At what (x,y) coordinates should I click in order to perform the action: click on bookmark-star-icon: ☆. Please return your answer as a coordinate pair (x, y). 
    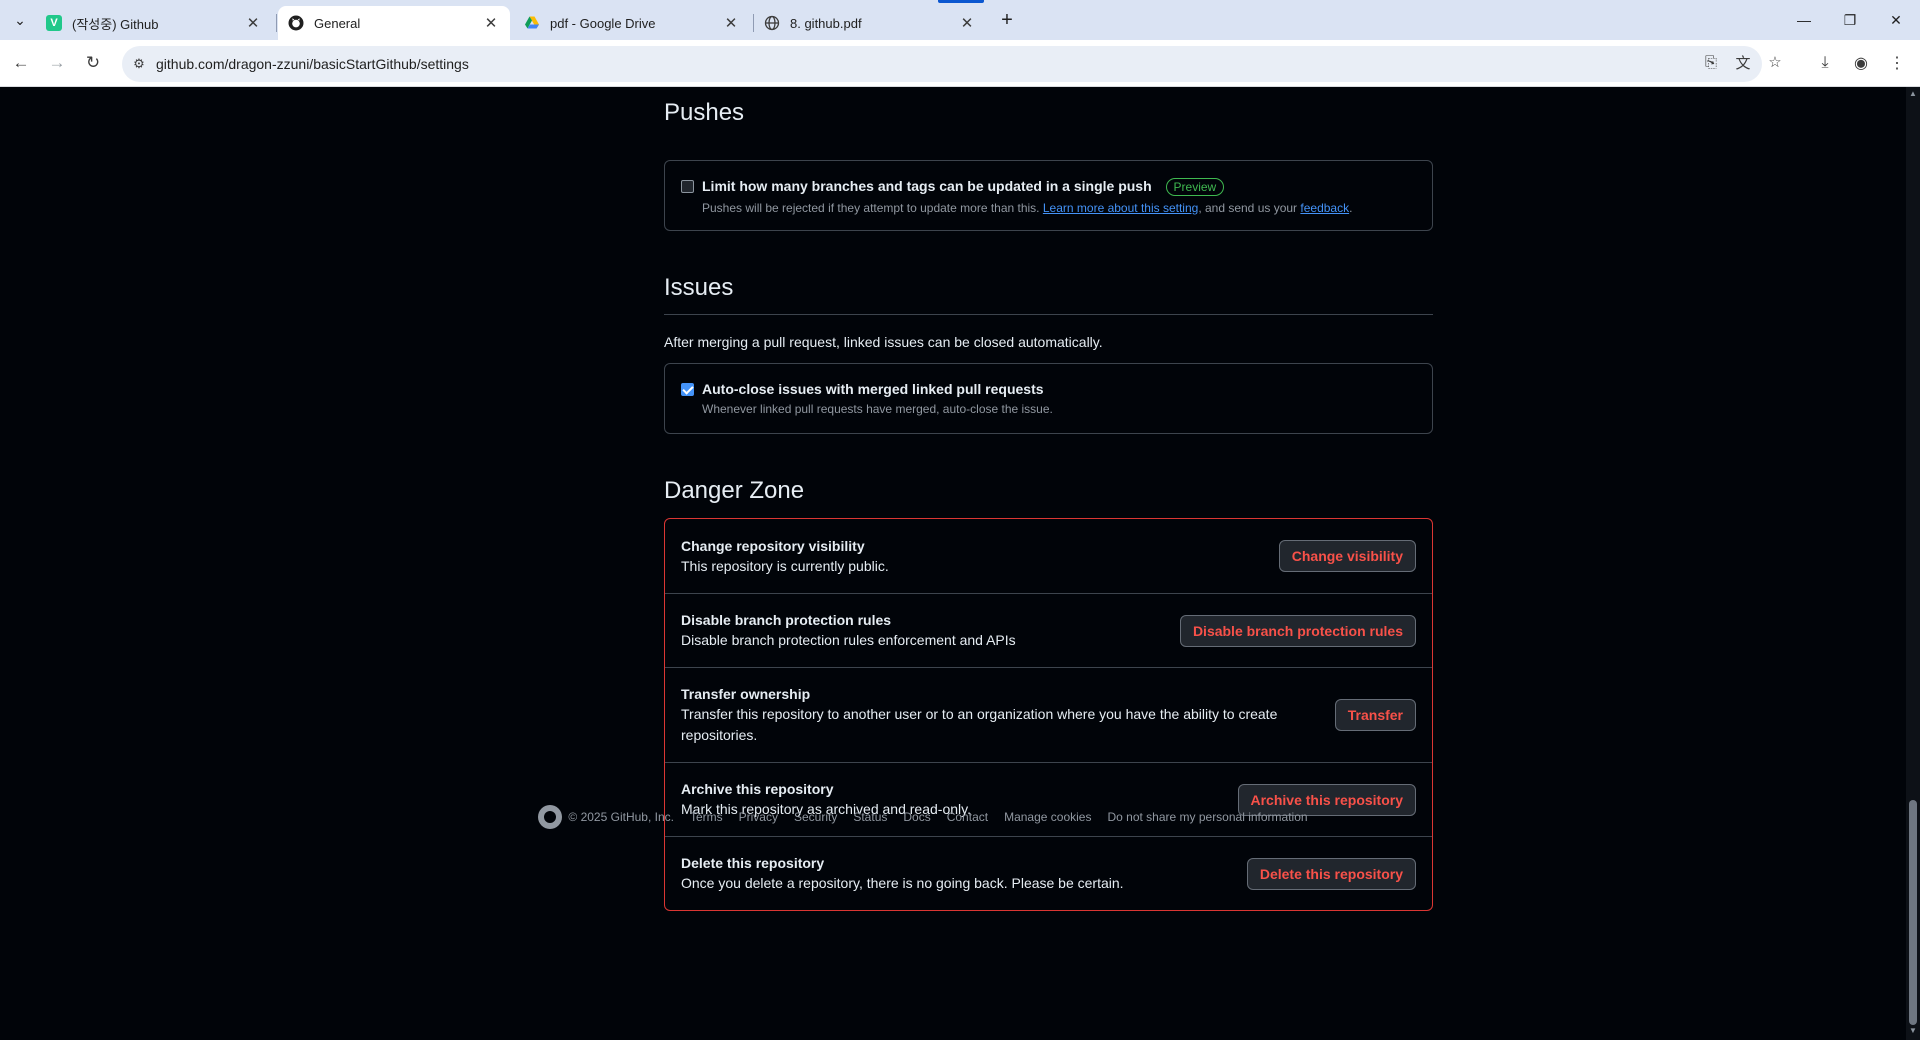
    Looking at the image, I should click on (1775, 62).